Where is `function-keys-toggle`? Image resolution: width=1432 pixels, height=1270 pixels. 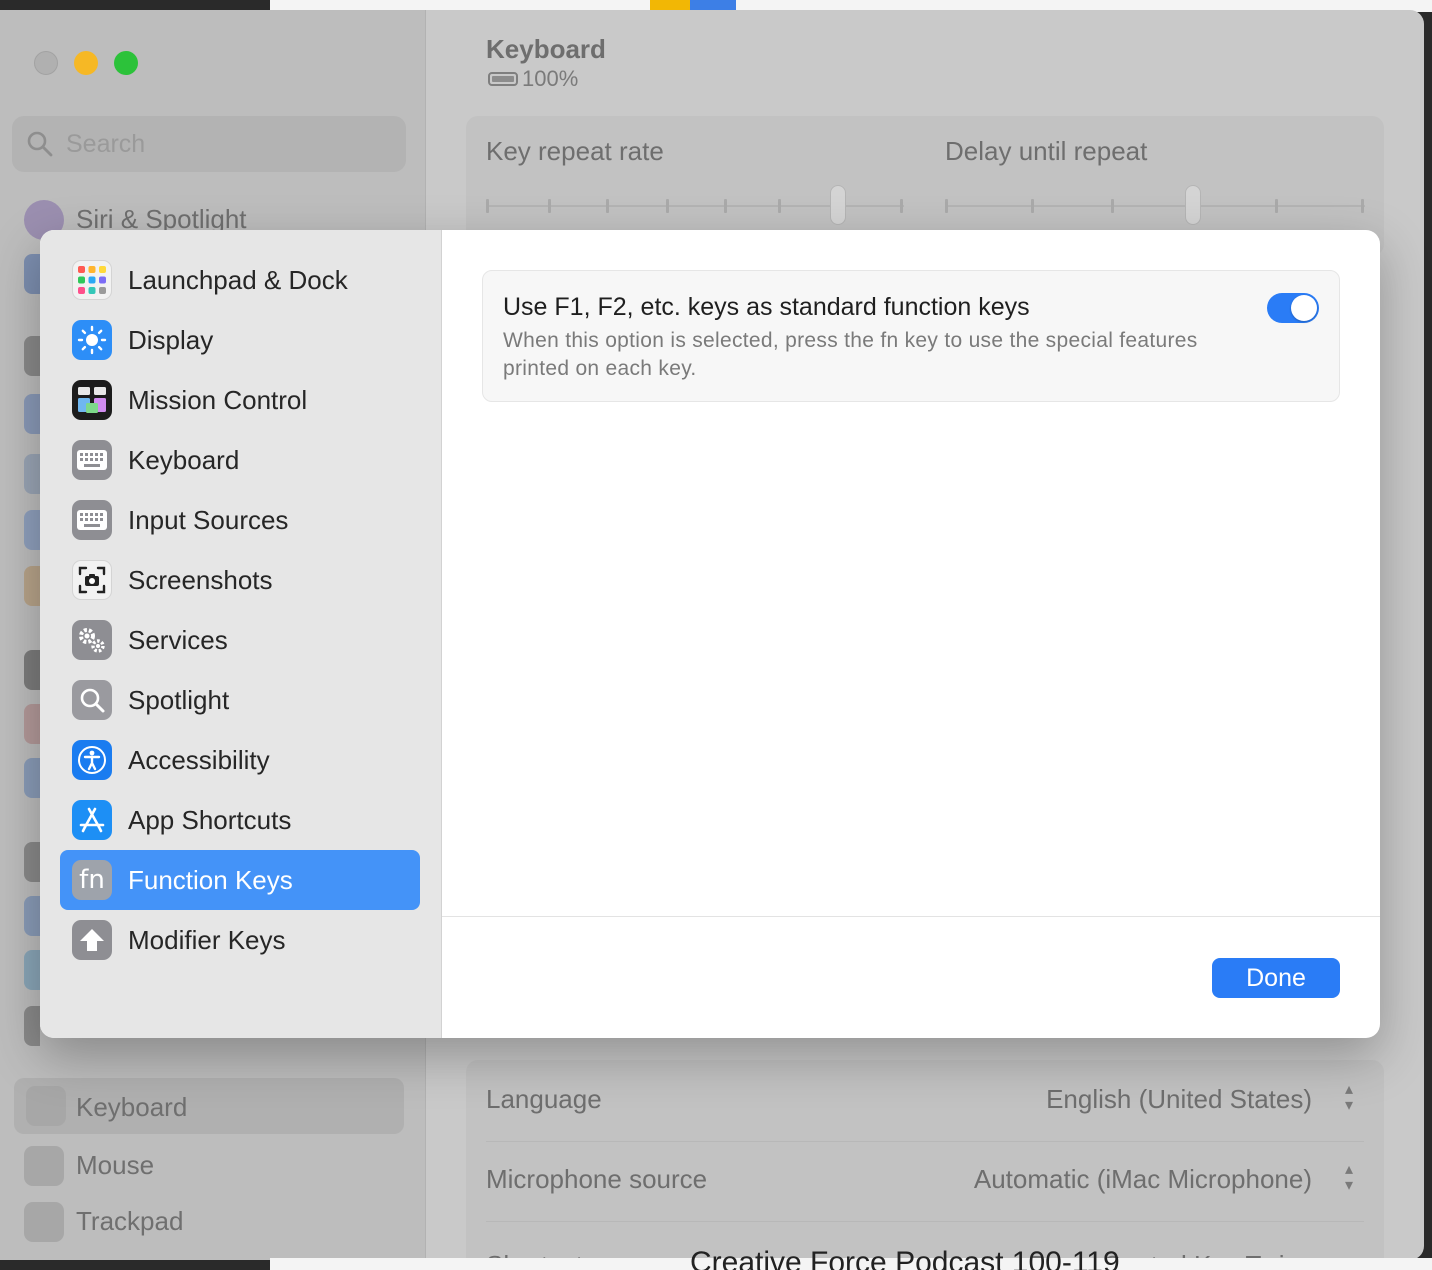 function-keys-toggle is located at coordinates (1293, 308).